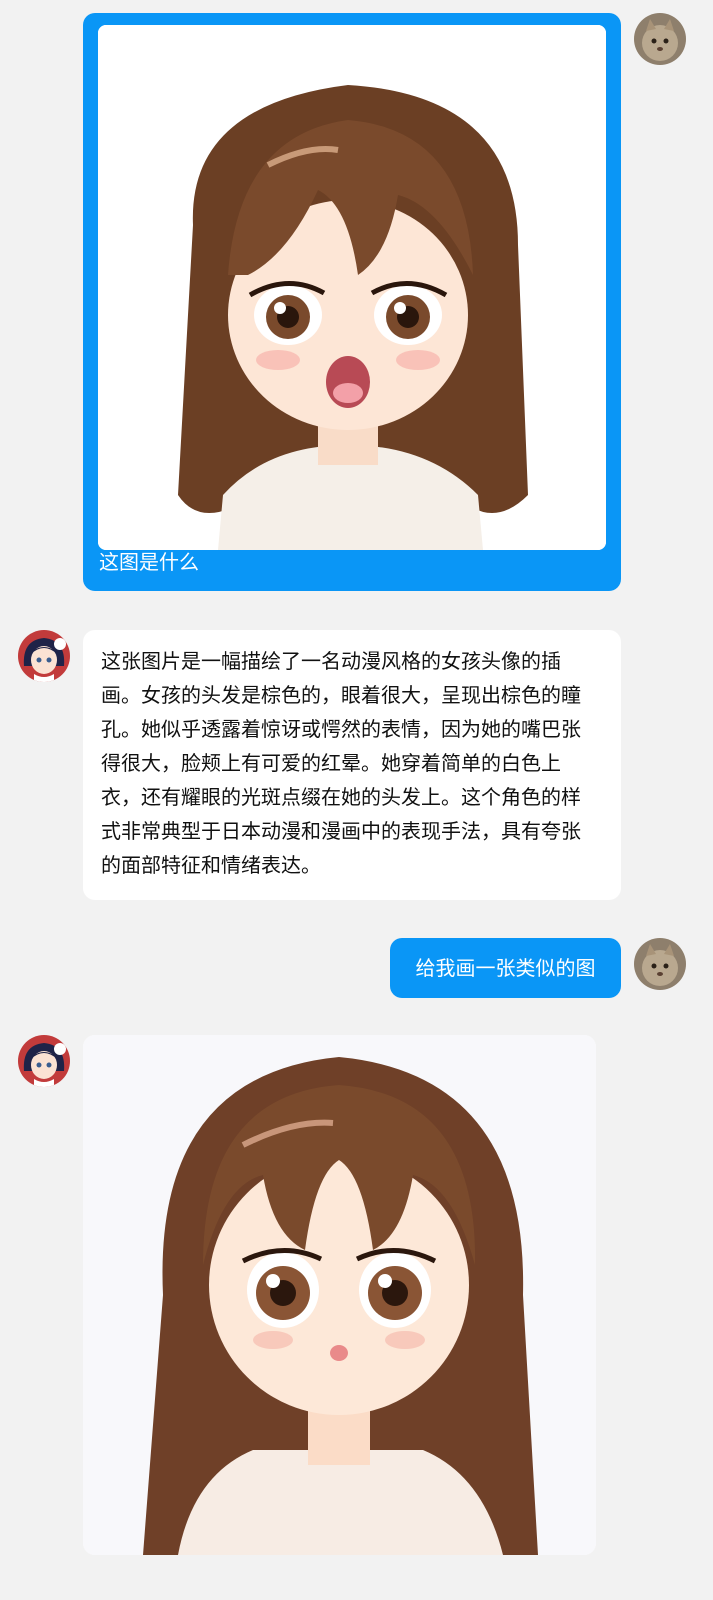 The width and height of the screenshot is (713, 1600). I want to click on user-message-text: 给我画一张类似的图, so click(505, 968).